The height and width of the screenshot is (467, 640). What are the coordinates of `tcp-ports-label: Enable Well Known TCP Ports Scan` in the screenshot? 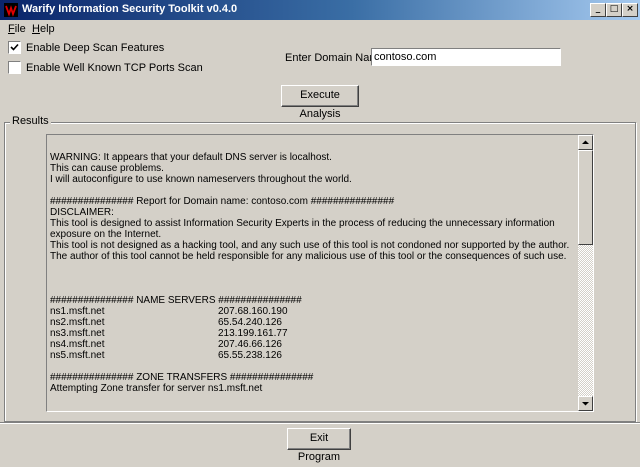 It's located at (114, 67).